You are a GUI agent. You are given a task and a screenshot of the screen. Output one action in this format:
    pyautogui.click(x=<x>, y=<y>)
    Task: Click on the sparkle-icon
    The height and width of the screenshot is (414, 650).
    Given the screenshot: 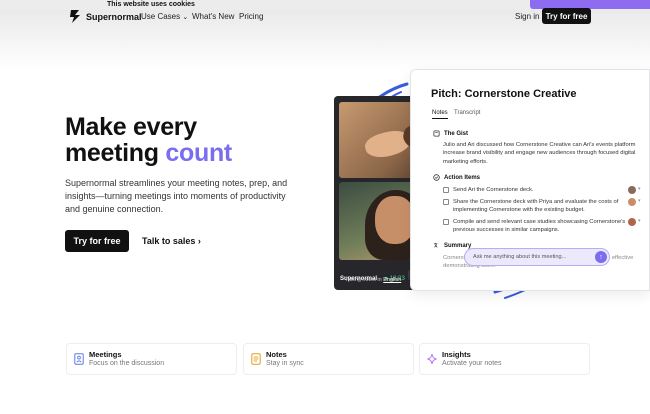 What is the action you would take?
    pyautogui.click(x=432, y=359)
    